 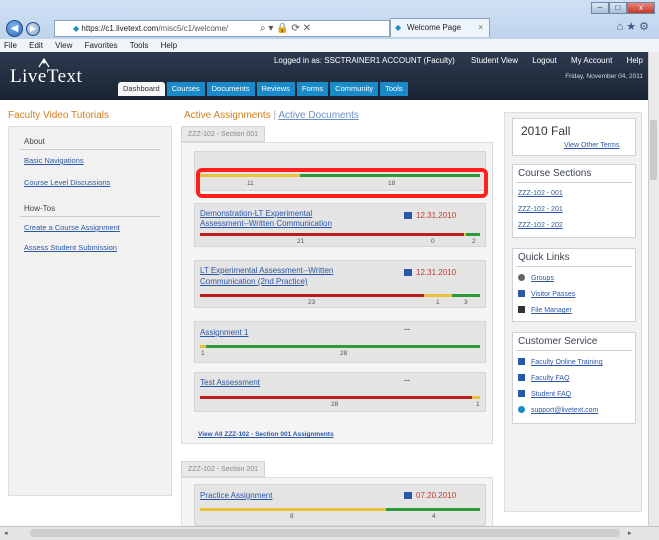 What do you see at coordinates (494, 60) in the screenshot?
I see `student-view-link: Student View` at bounding box center [494, 60].